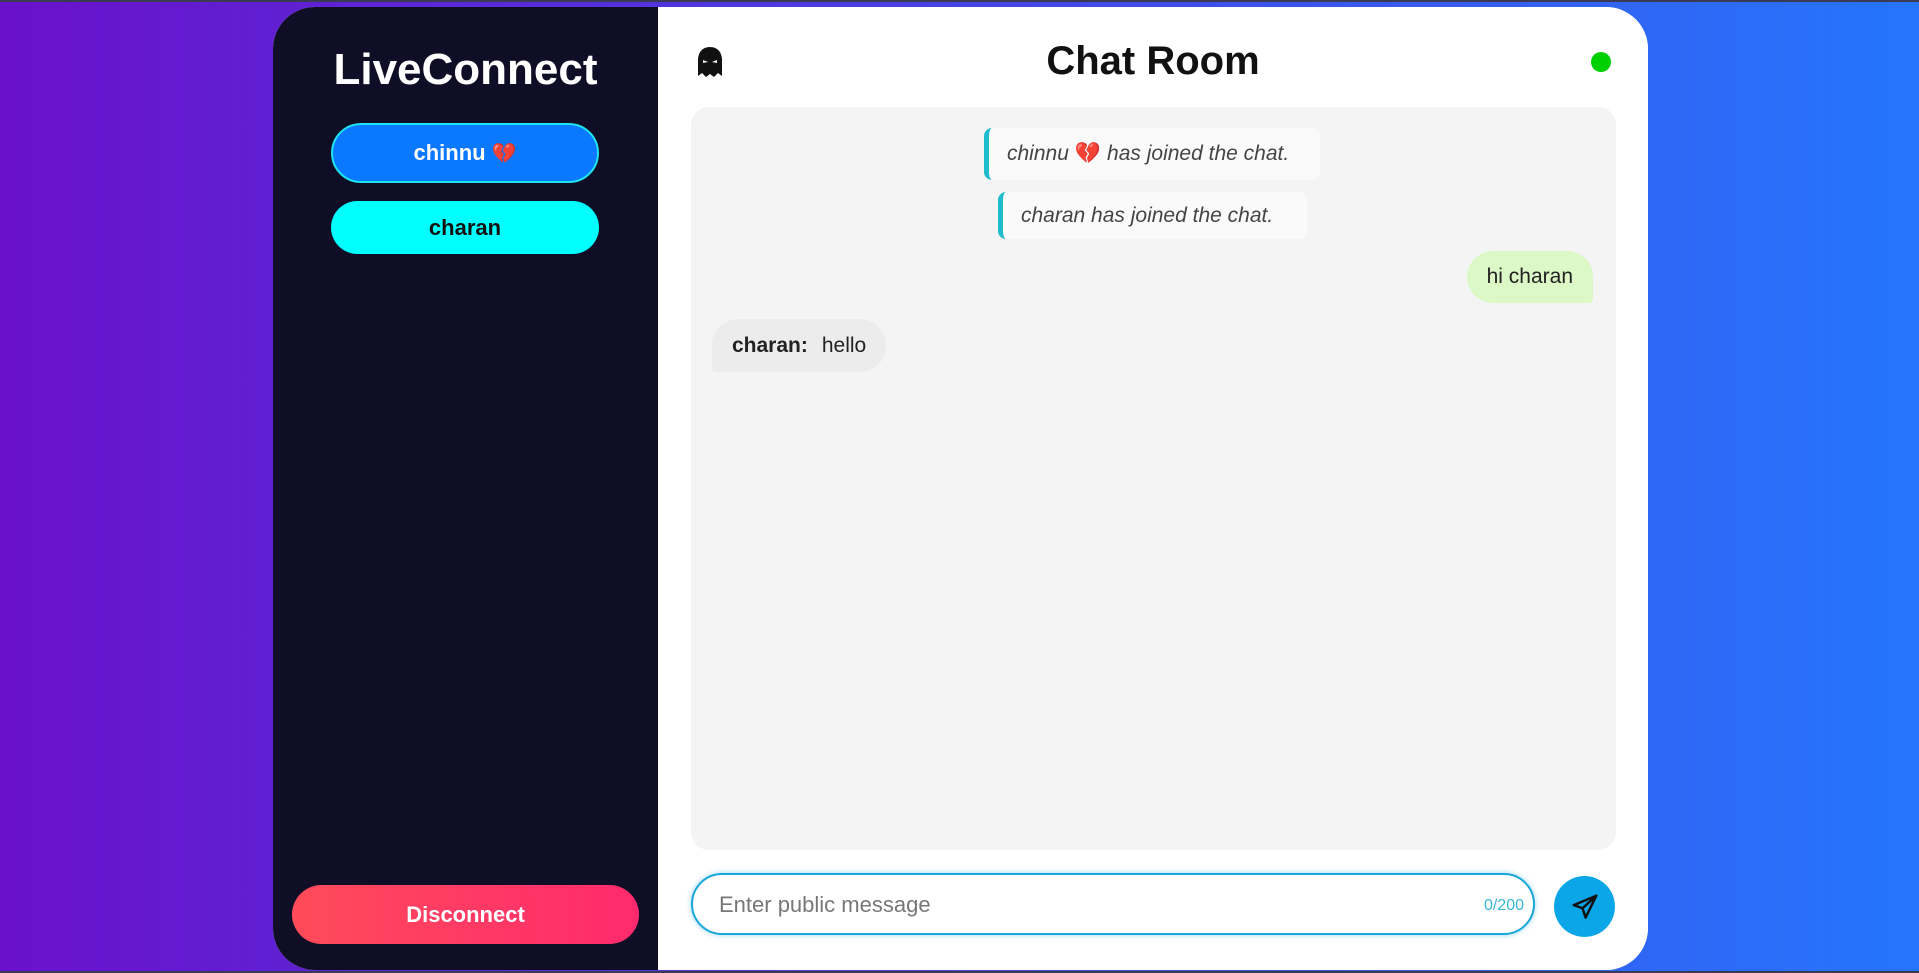 This screenshot has height=973, width=1919. Describe the element at coordinates (465, 69) in the screenshot. I see `app-brand: LiveConnect` at that location.